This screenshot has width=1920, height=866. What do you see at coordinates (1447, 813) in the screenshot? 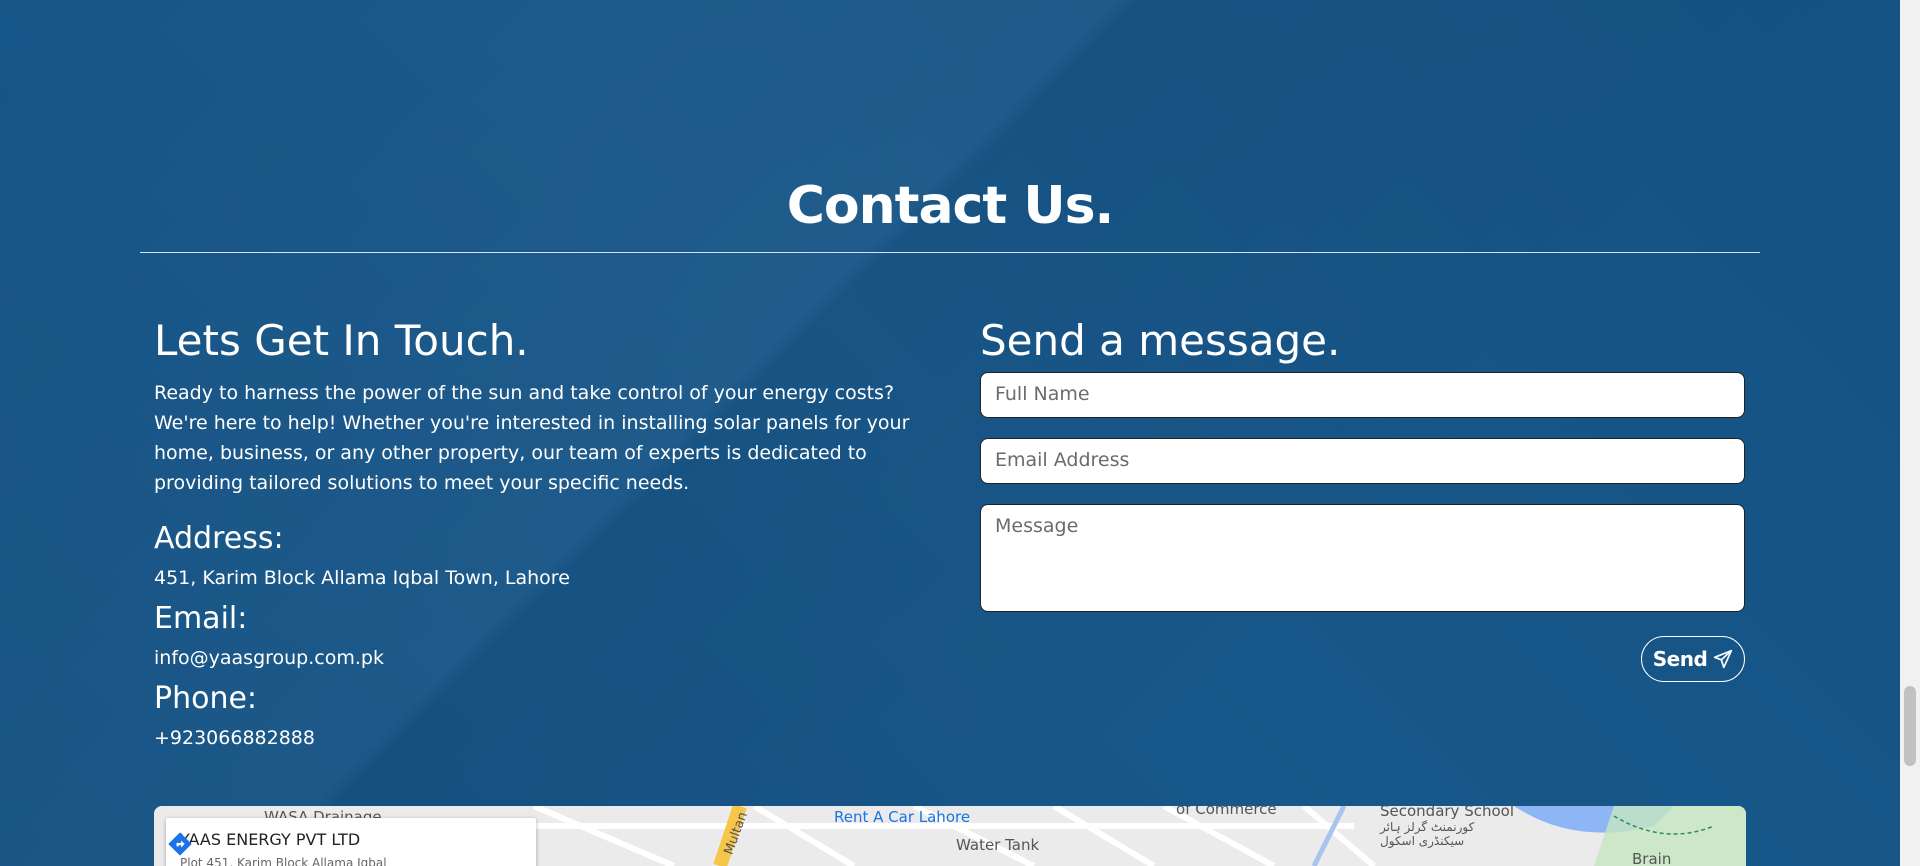
I see `map-label-school: Secondary School` at bounding box center [1447, 813].